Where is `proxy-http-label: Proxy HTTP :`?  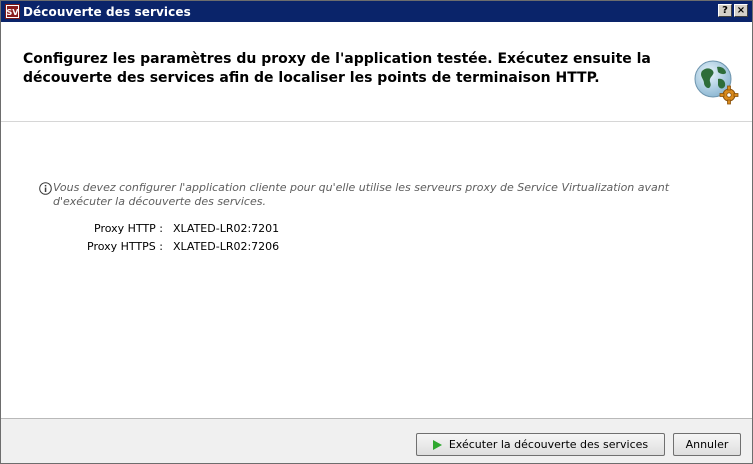 proxy-http-label: Proxy HTTP : is located at coordinates (128, 228).